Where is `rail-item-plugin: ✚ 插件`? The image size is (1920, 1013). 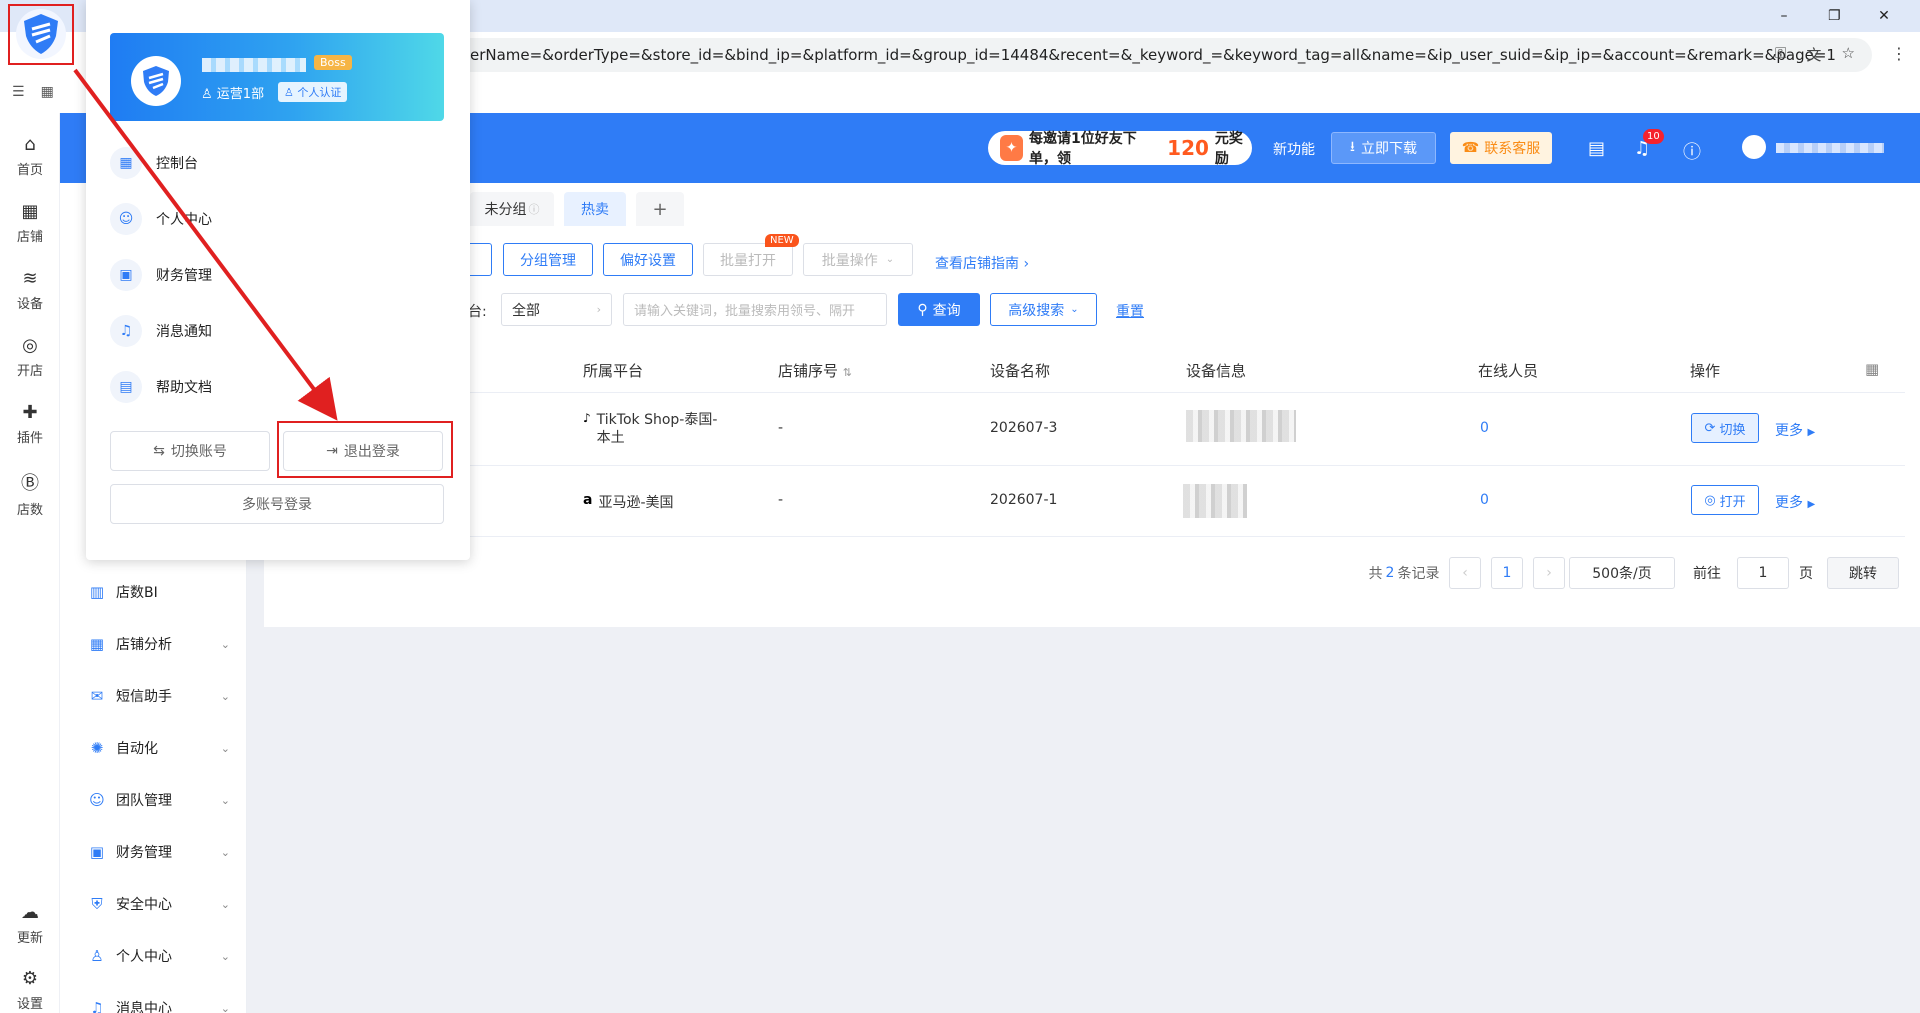 rail-item-plugin: ✚ 插件 is located at coordinates (30, 424).